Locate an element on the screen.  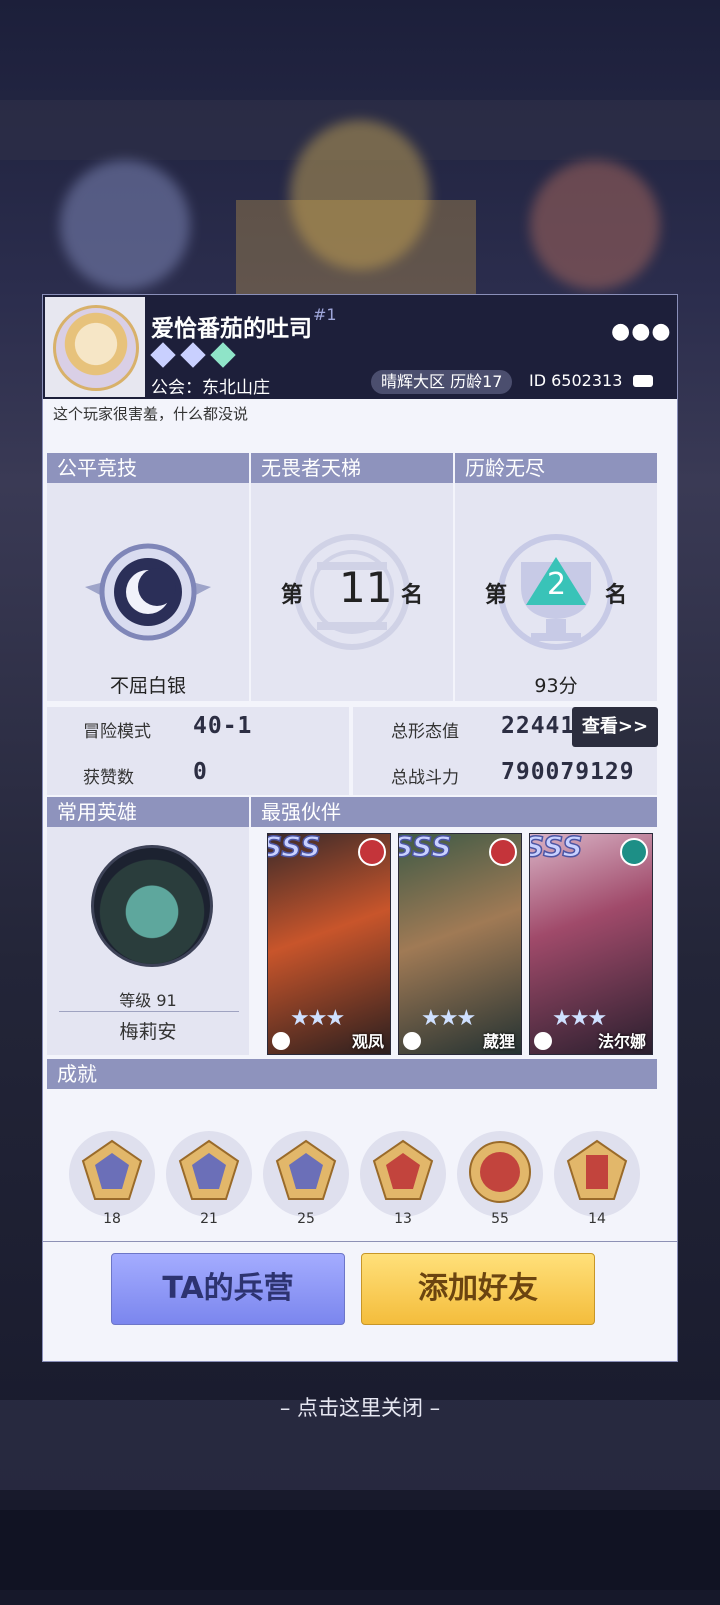
achievement-count: 13 is located at coordinates (403, 1219).